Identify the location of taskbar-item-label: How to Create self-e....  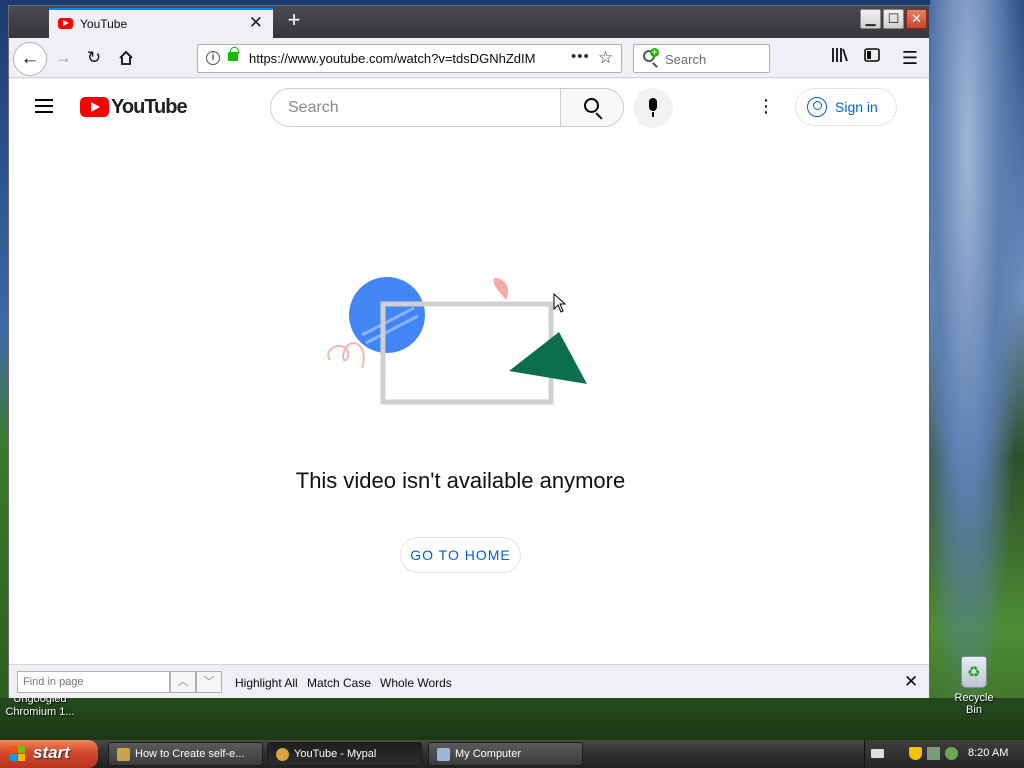
(190, 754).